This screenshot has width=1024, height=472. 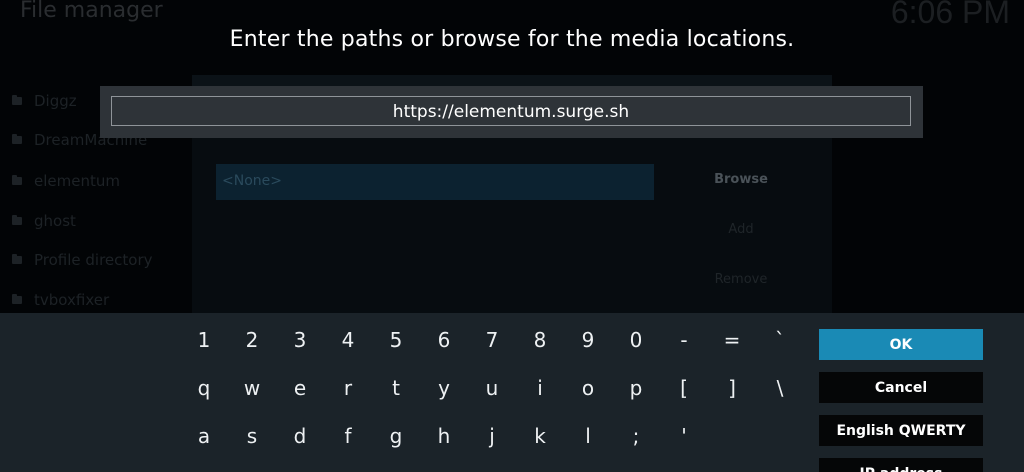 What do you see at coordinates (741, 179) in the screenshot?
I see `browse-button: Browse` at bounding box center [741, 179].